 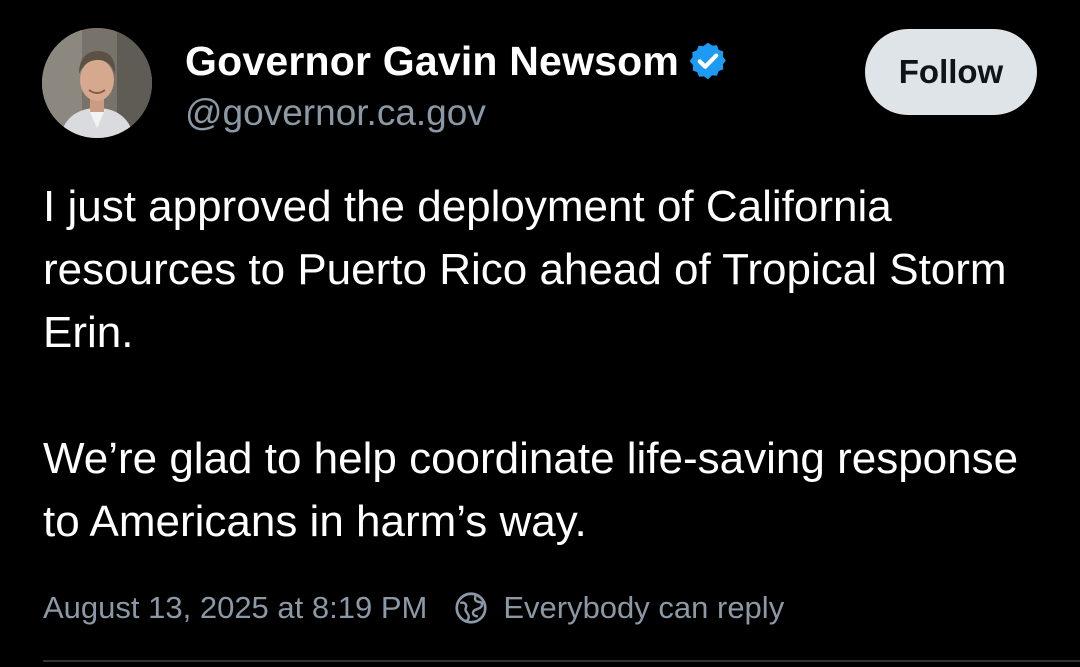 I want to click on avatar-photo, so click(x=97, y=83).